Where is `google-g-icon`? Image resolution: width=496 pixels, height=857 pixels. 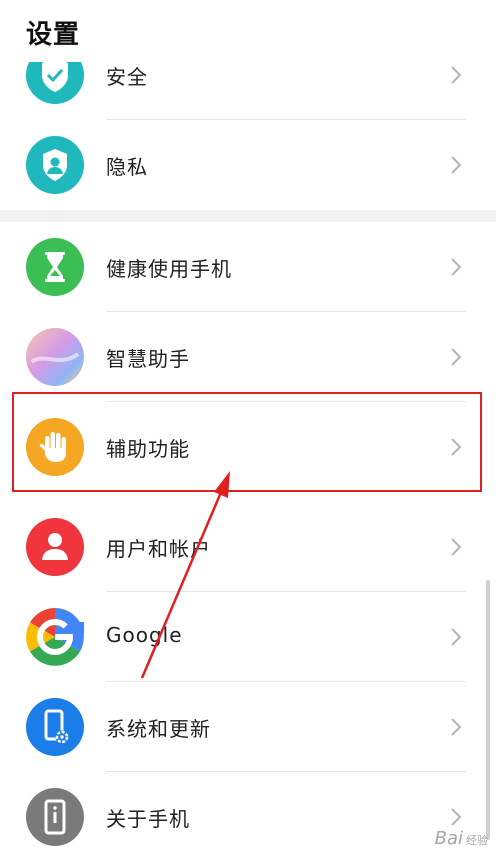
google-g-icon is located at coordinates (55, 637).